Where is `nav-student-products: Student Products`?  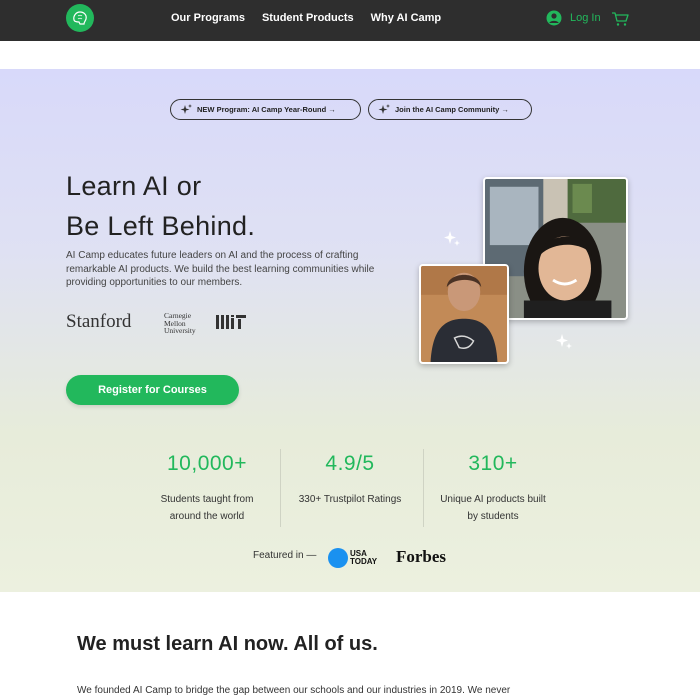 nav-student-products: Student Products is located at coordinates (308, 18).